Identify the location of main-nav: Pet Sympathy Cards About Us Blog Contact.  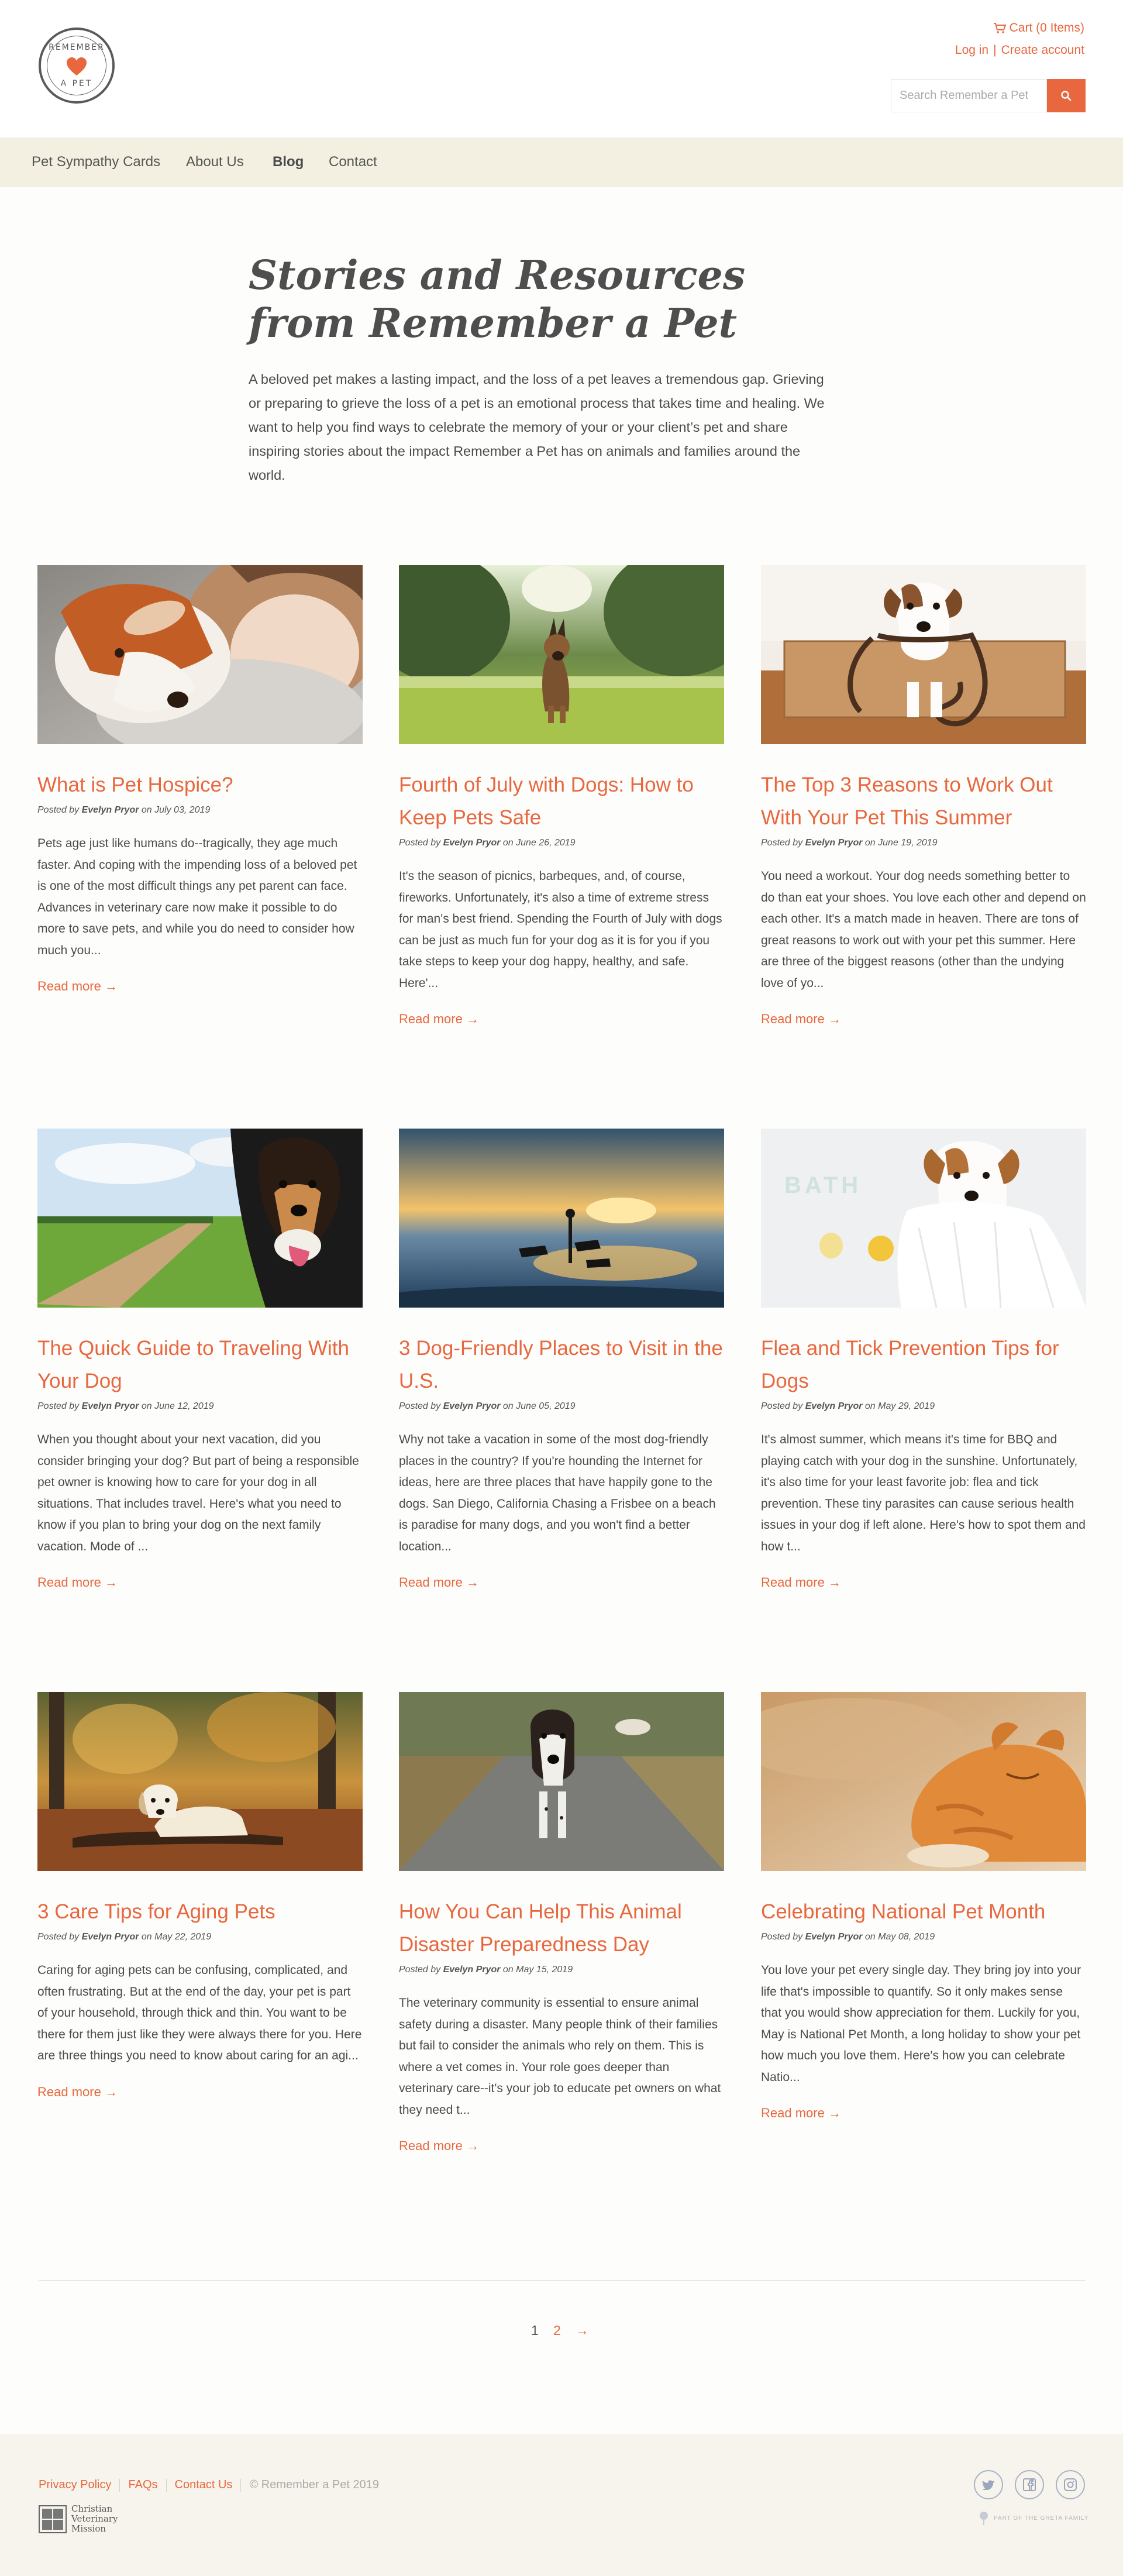
(561, 162).